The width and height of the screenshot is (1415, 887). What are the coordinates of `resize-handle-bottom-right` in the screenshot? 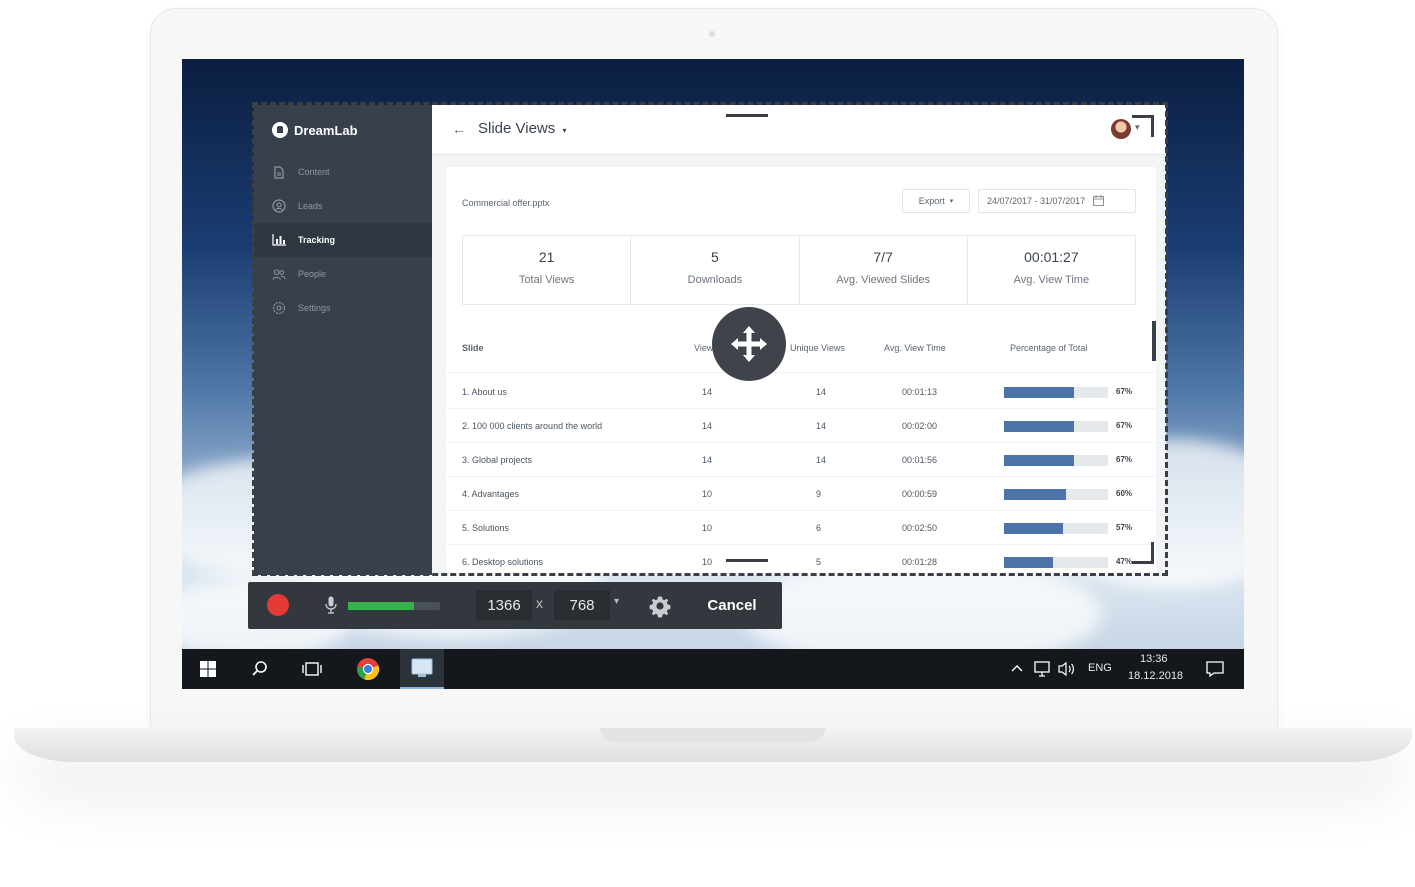 It's located at (1143, 553).